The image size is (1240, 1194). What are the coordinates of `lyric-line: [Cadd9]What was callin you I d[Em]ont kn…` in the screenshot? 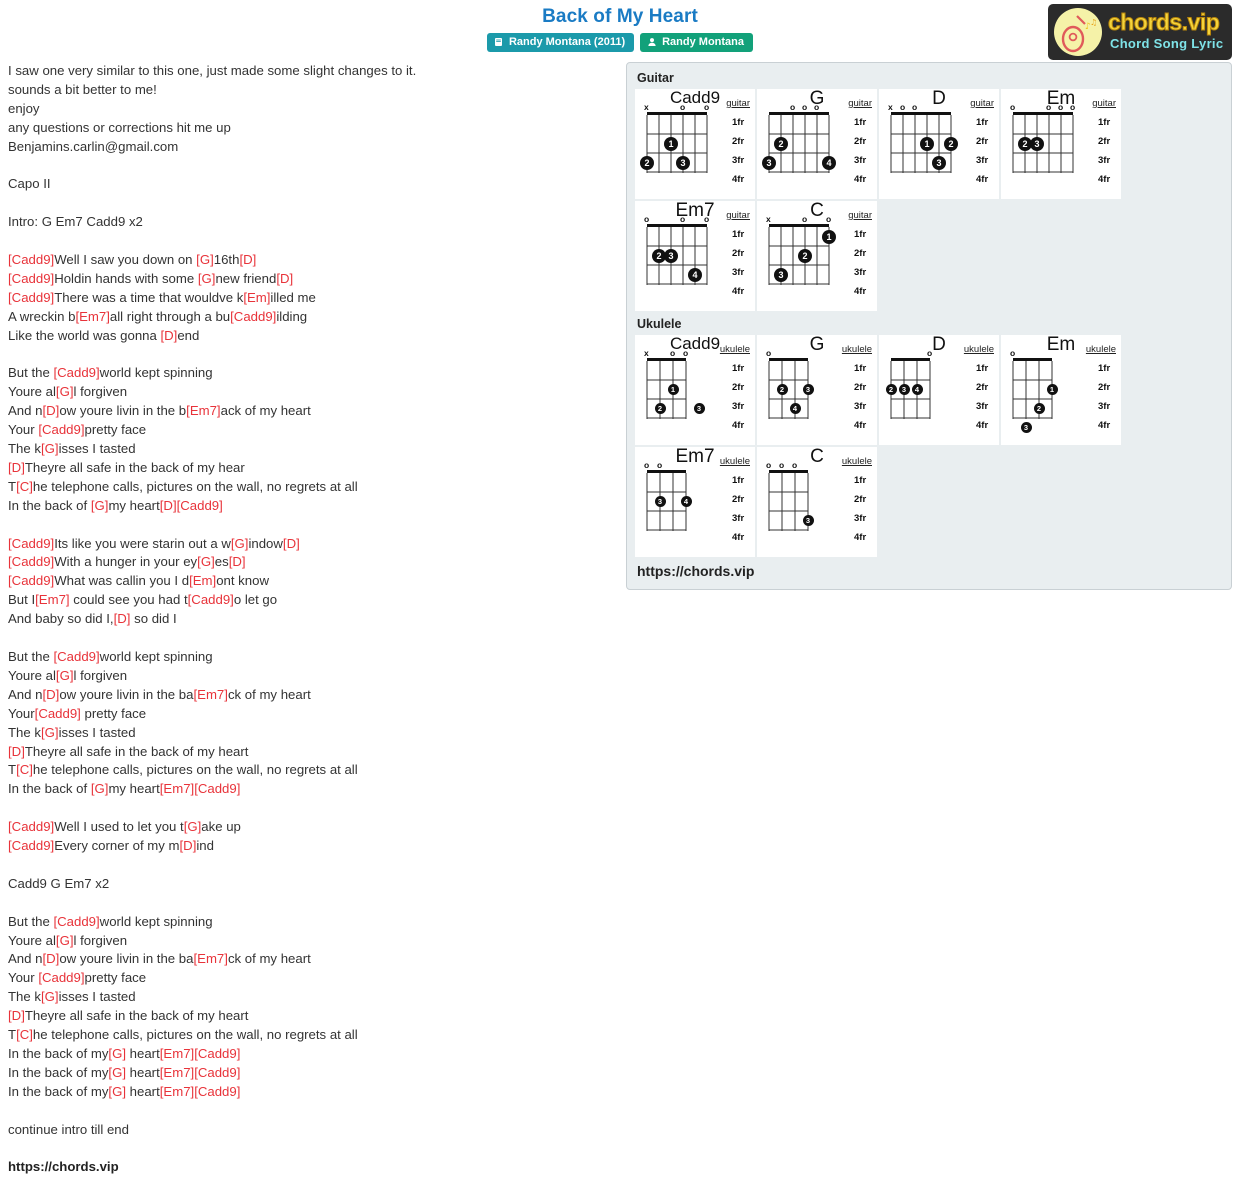 It's located at (314, 581).